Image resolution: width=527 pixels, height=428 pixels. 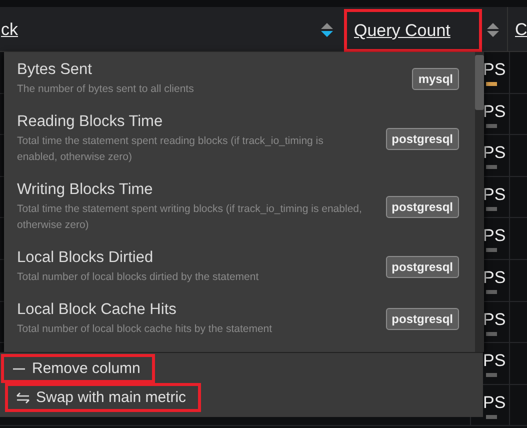 What do you see at coordinates (145, 329) in the screenshot?
I see `metric-description: Total number of local block cache hits by the statement` at bounding box center [145, 329].